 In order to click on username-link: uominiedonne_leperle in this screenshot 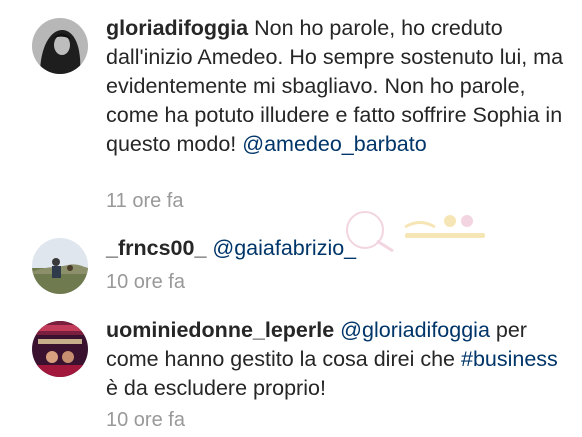, I will do `click(220, 330)`.